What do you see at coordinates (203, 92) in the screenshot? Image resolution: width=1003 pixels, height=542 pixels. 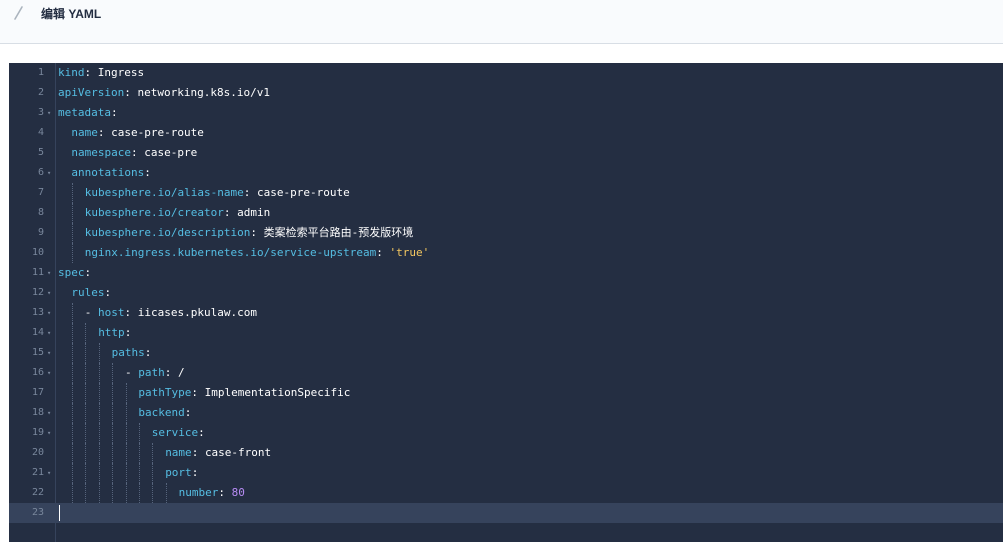 I see `yaml-value: networking.k8s.io/v1` at bounding box center [203, 92].